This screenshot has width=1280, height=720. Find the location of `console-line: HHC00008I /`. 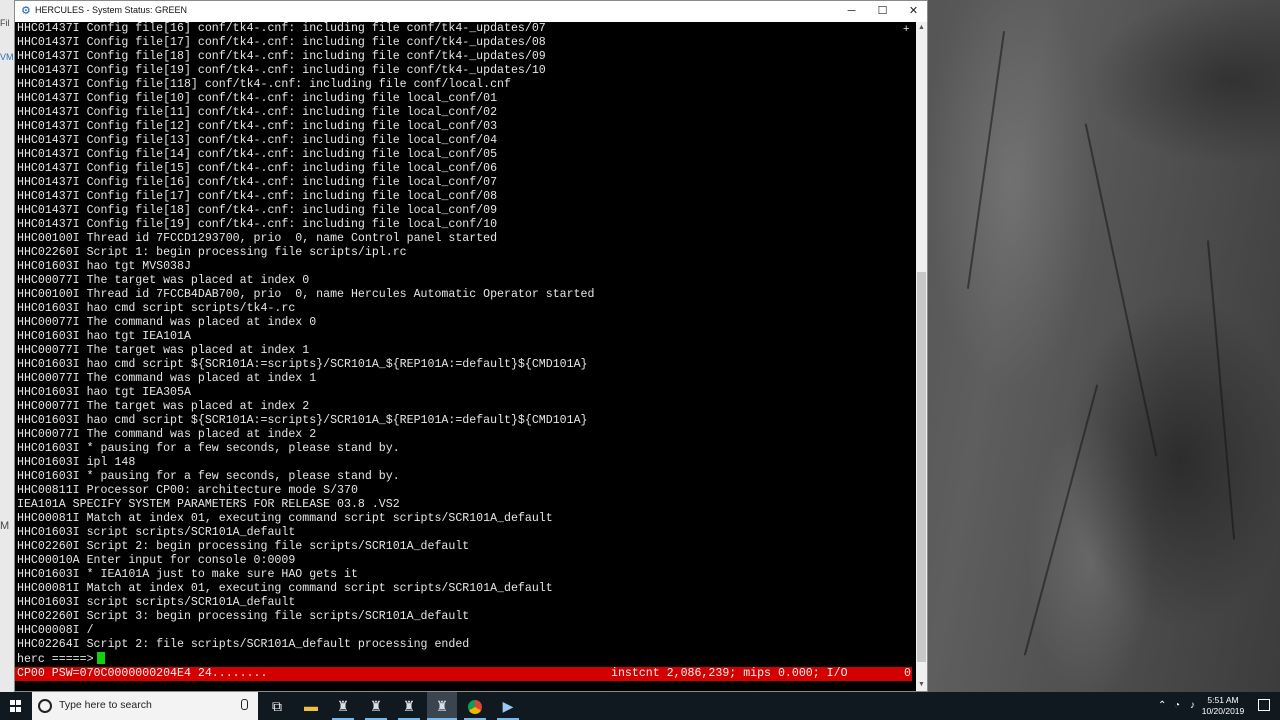

console-line: HHC00008I / is located at coordinates (55, 630).